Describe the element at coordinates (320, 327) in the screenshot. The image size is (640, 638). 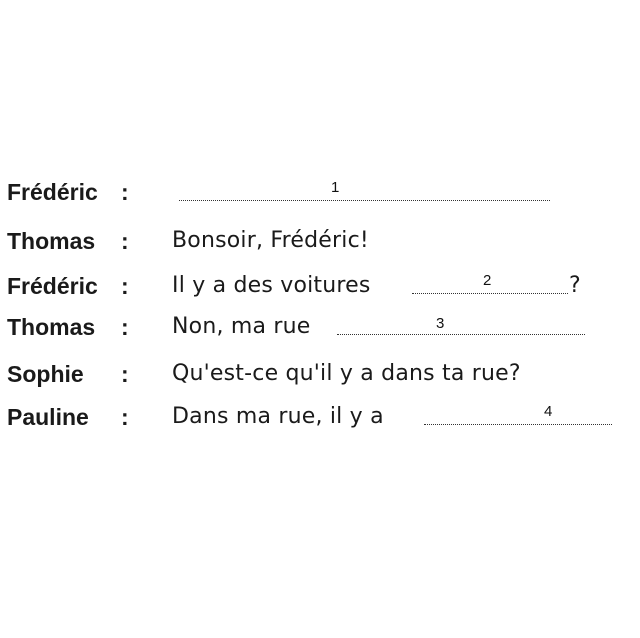
I see `dialogue-line-4: Thomas : Non, ma rue 3` at that location.